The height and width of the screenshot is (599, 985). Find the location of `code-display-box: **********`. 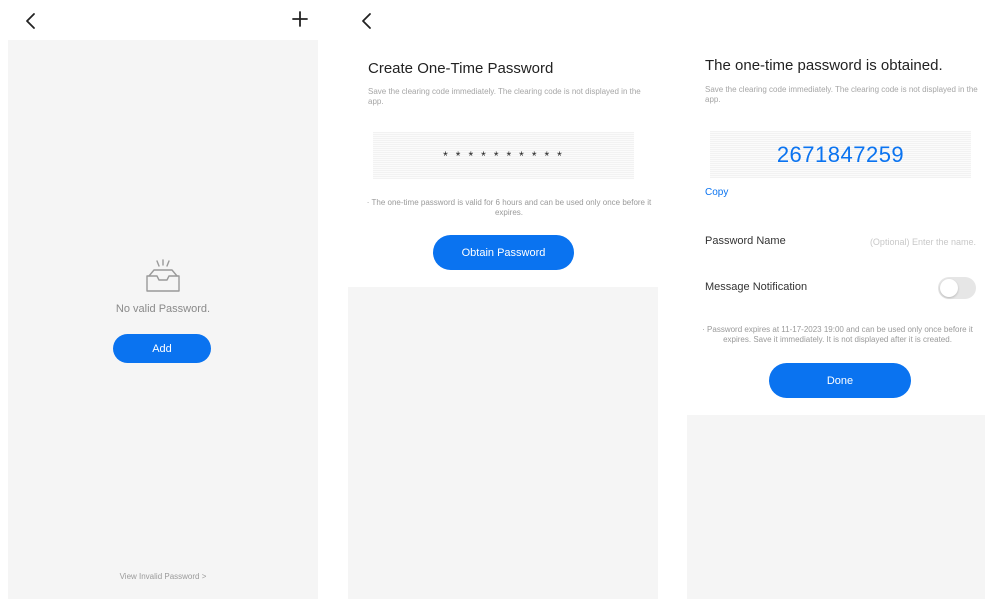

code-display-box: ********** is located at coordinates (503, 155).